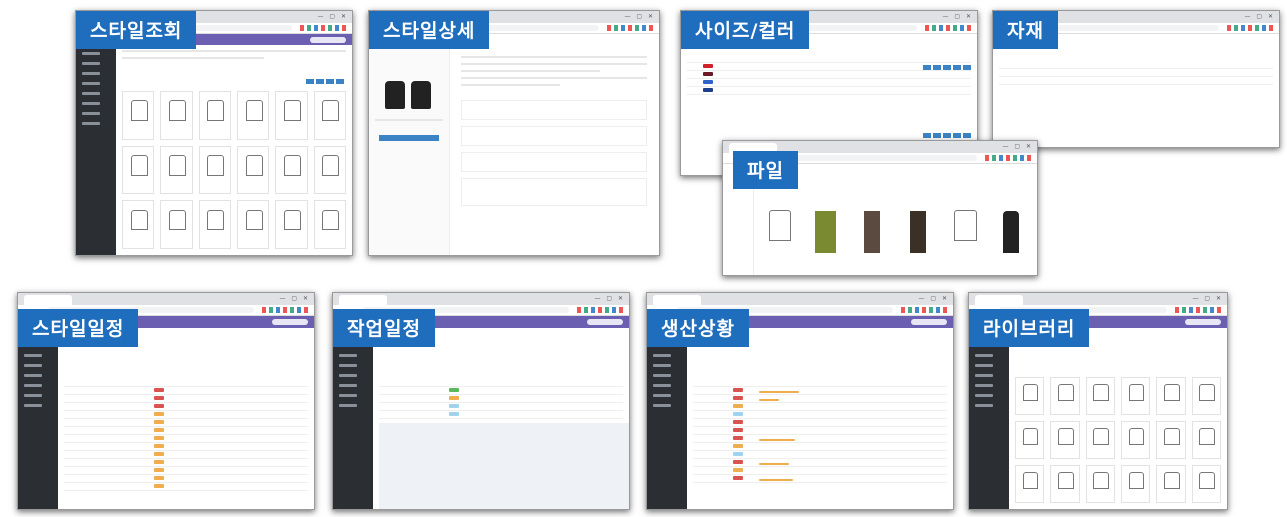  I want to click on screenshot-style-schedule: — ▢ ✕ 스타일일정, so click(166, 401).